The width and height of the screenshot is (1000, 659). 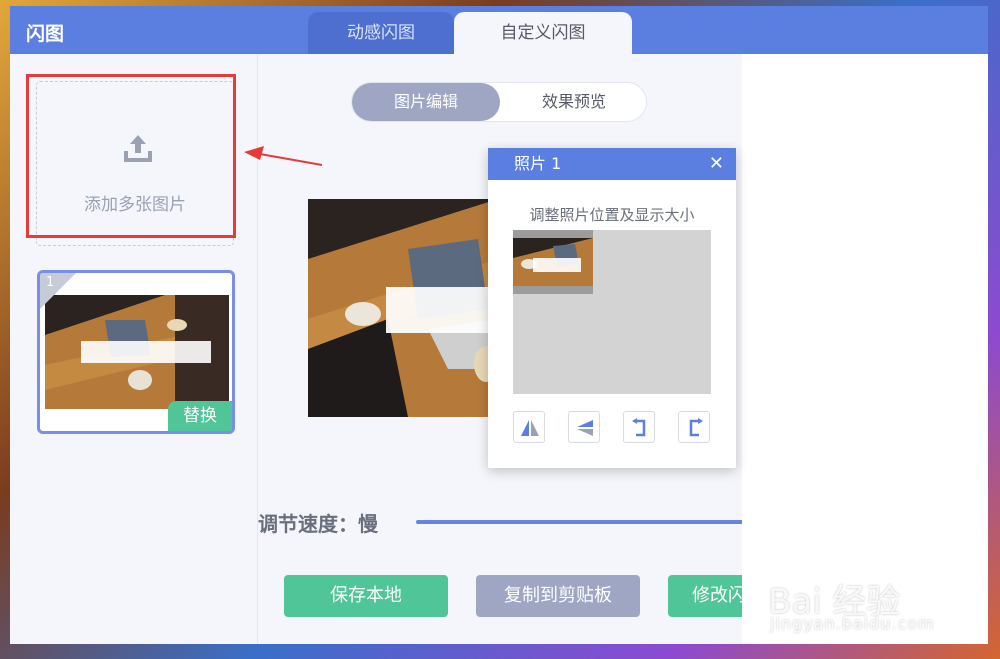 What do you see at coordinates (45, 34) in the screenshot?
I see `app-title: 闪图` at bounding box center [45, 34].